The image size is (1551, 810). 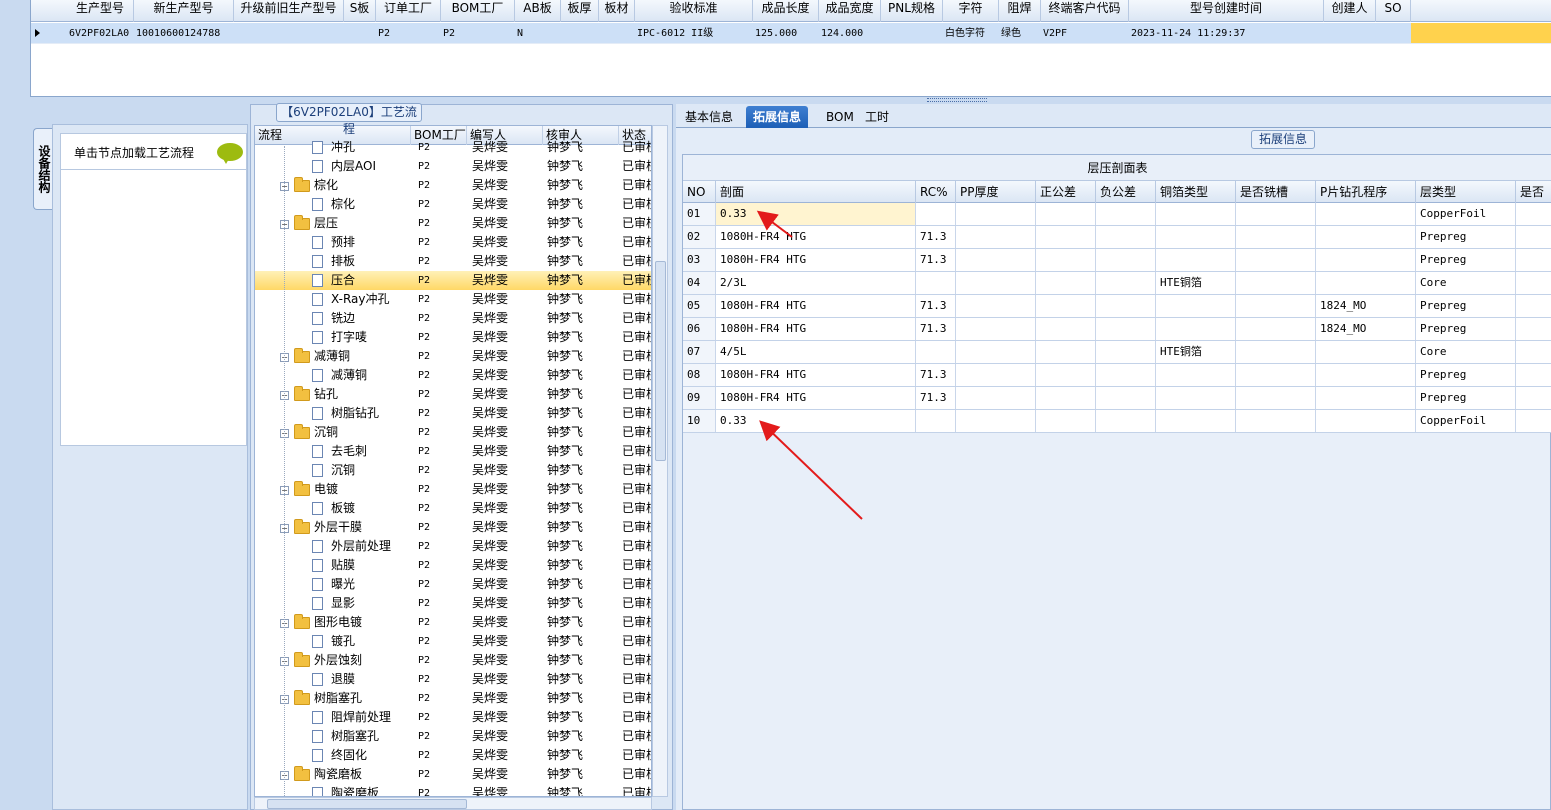 What do you see at coordinates (1533, 192) in the screenshot?
I see `stackup-column-header: 是否` at bounding box center [1533, 192].